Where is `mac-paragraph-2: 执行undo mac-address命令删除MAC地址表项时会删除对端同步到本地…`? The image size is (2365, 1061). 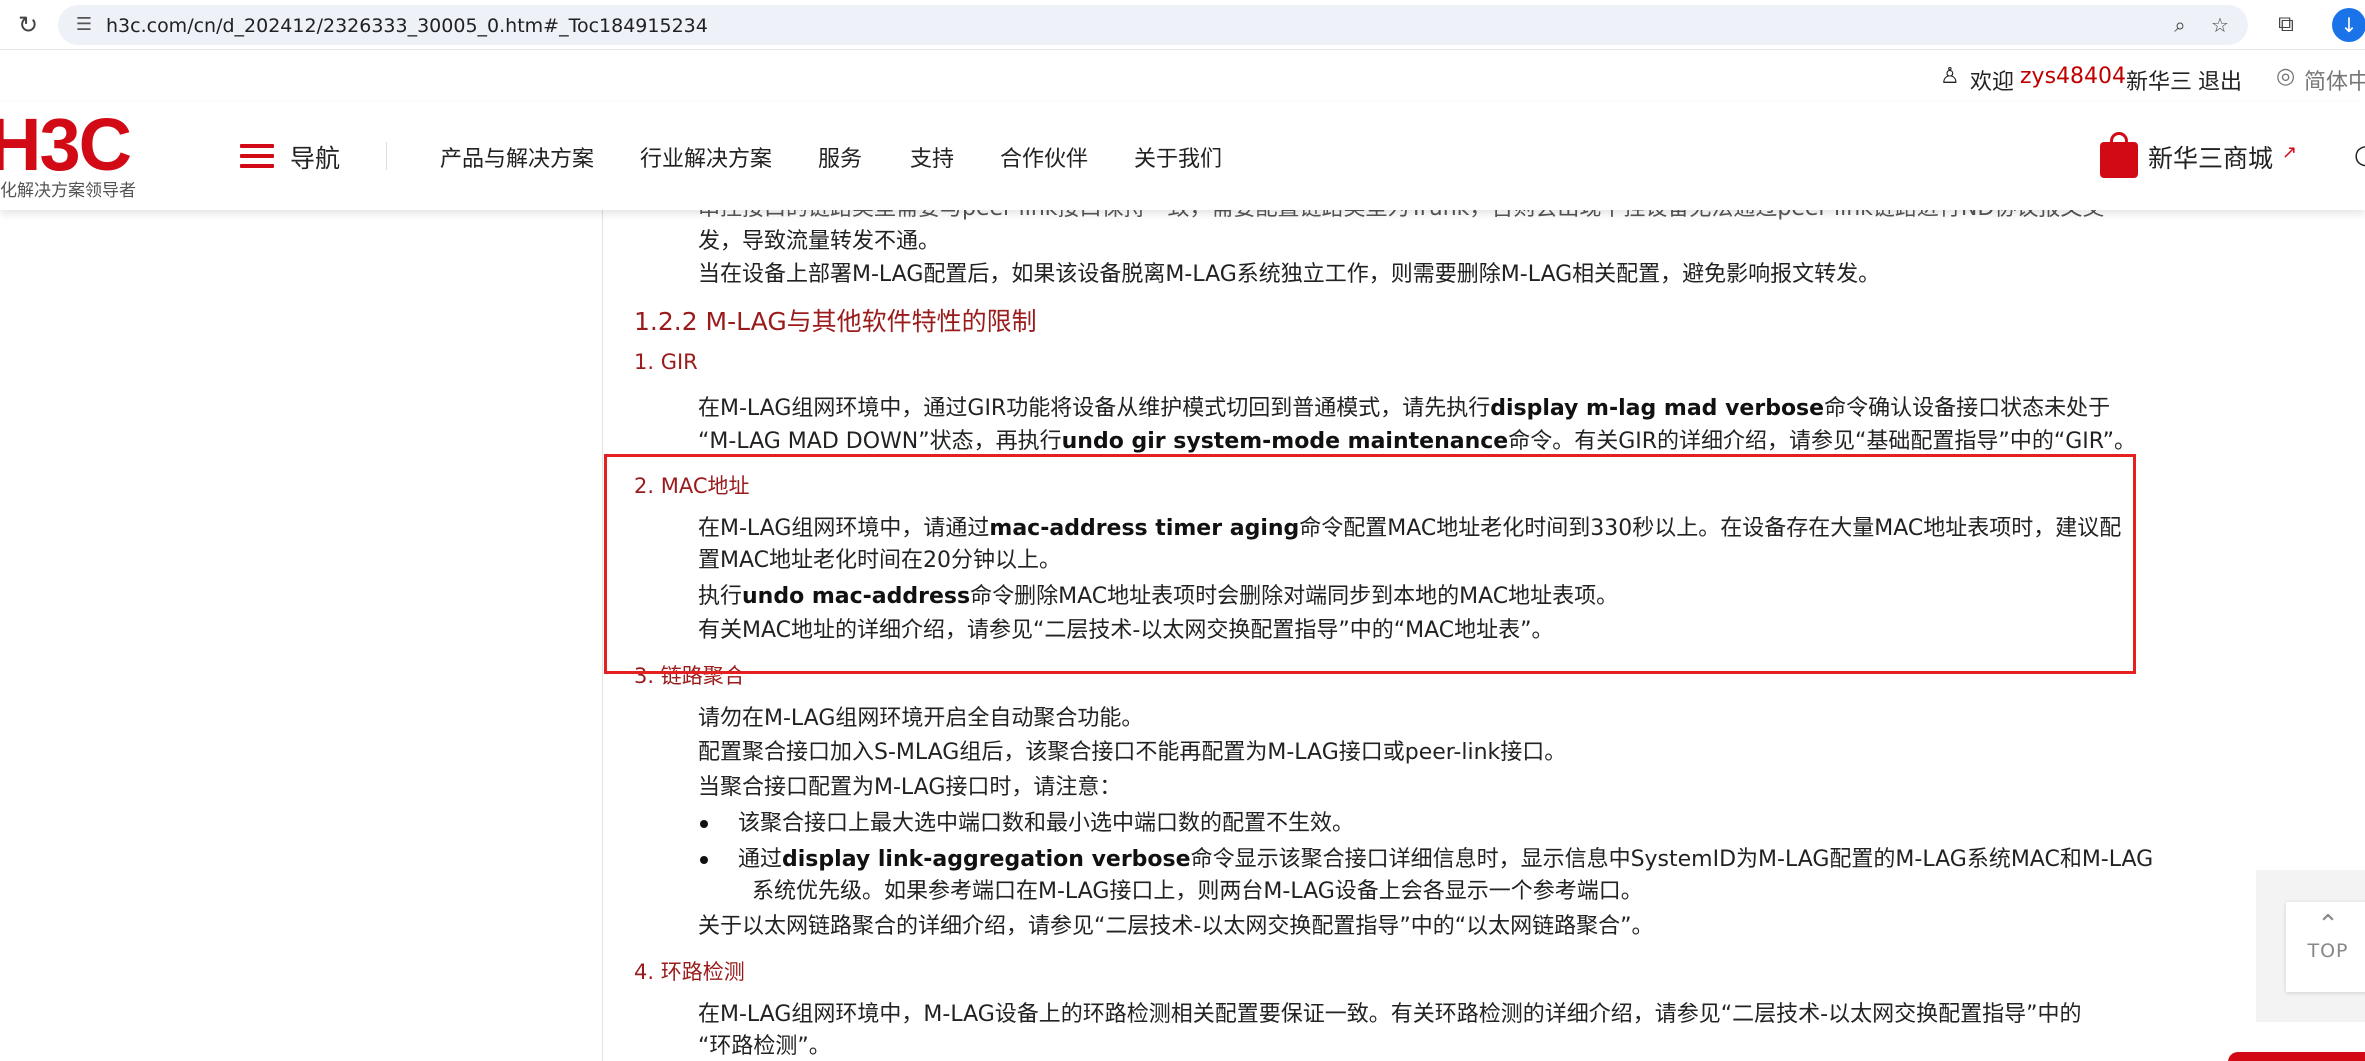
mac-paragraph-2: 执行undo mac-address命令删除MAC地址表项时会删除对端同步到本地… is located at coordinates (1158, 596).